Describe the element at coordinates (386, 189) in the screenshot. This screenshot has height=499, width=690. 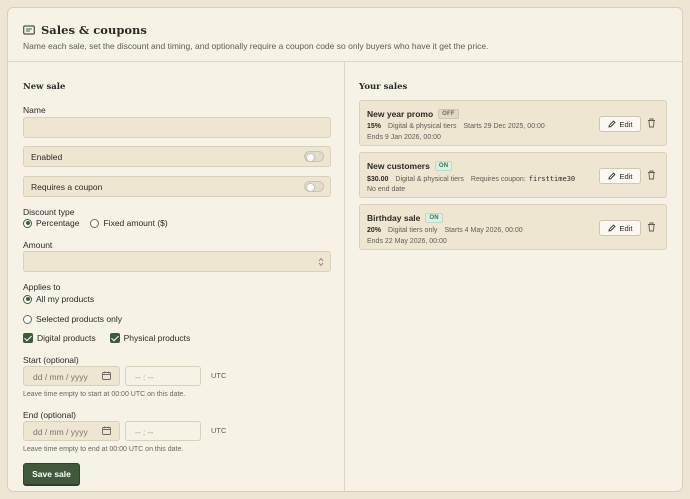
I see `sale-end: No end date` at that location.